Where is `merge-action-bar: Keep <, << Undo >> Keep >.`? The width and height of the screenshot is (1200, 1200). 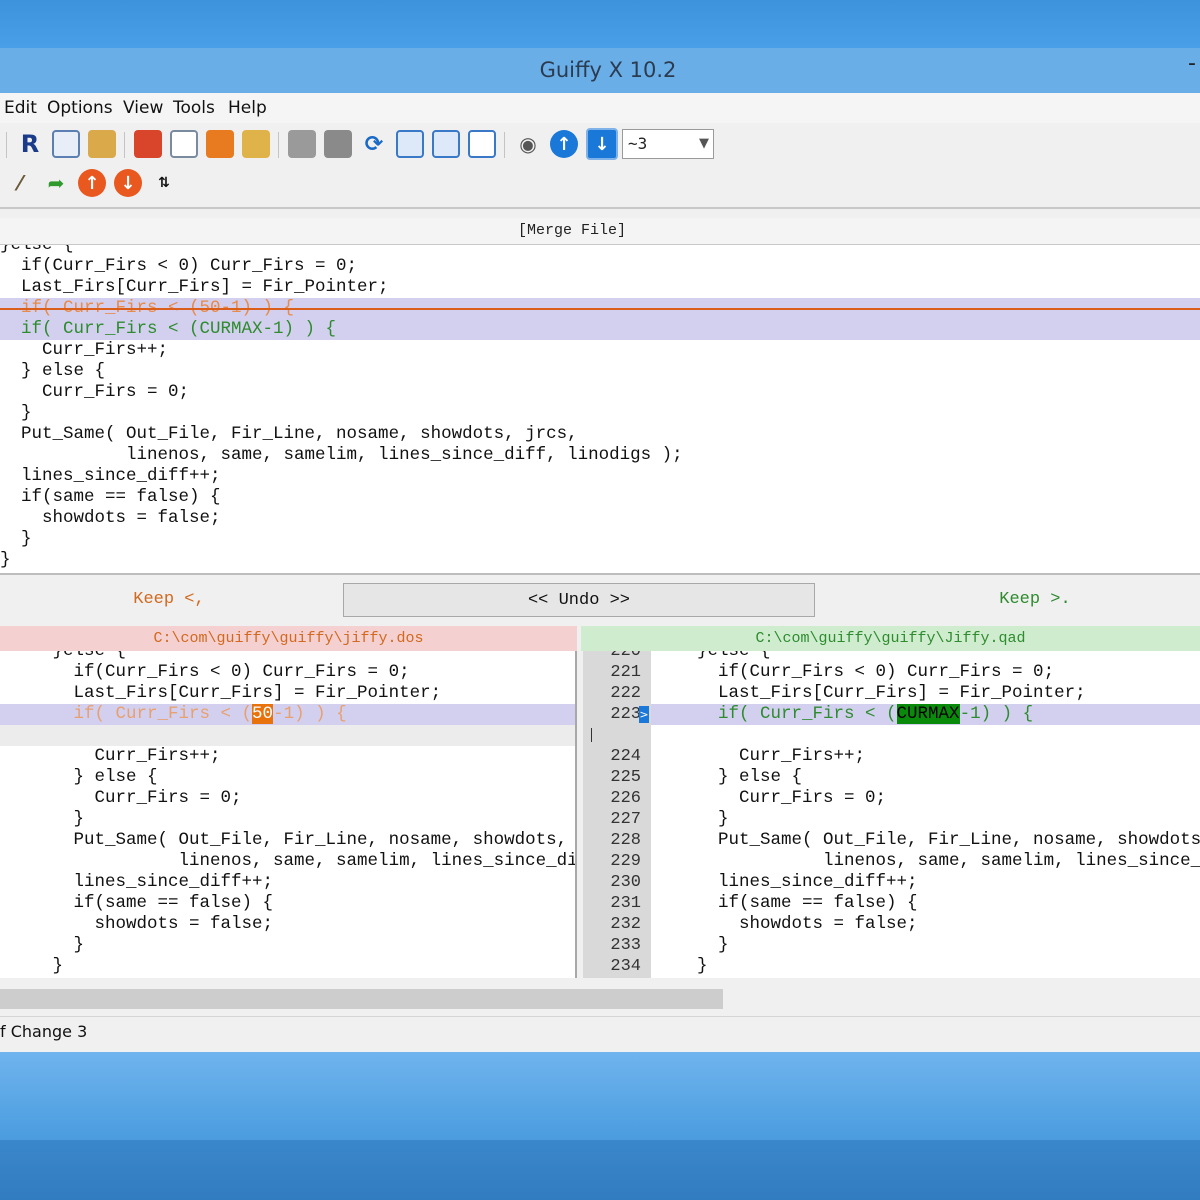
merge-action-bar: Keep <, << Undo >> Keep >. is located at coordinates (600, 598).